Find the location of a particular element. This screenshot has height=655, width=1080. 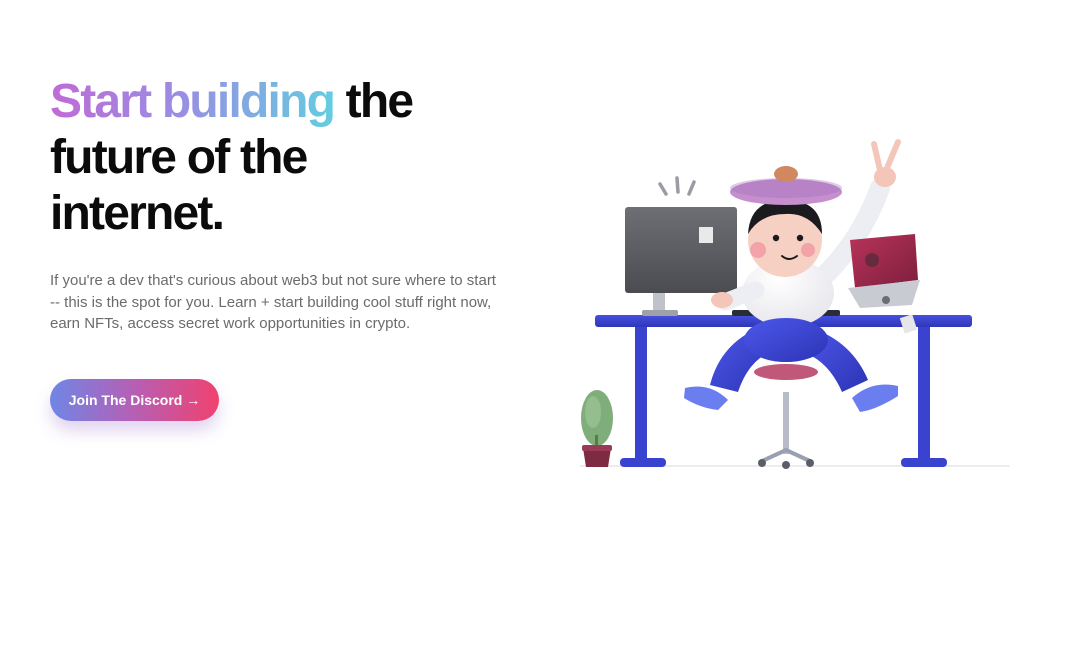

headline-highlight: Start building is located at coordinates (193, 101).